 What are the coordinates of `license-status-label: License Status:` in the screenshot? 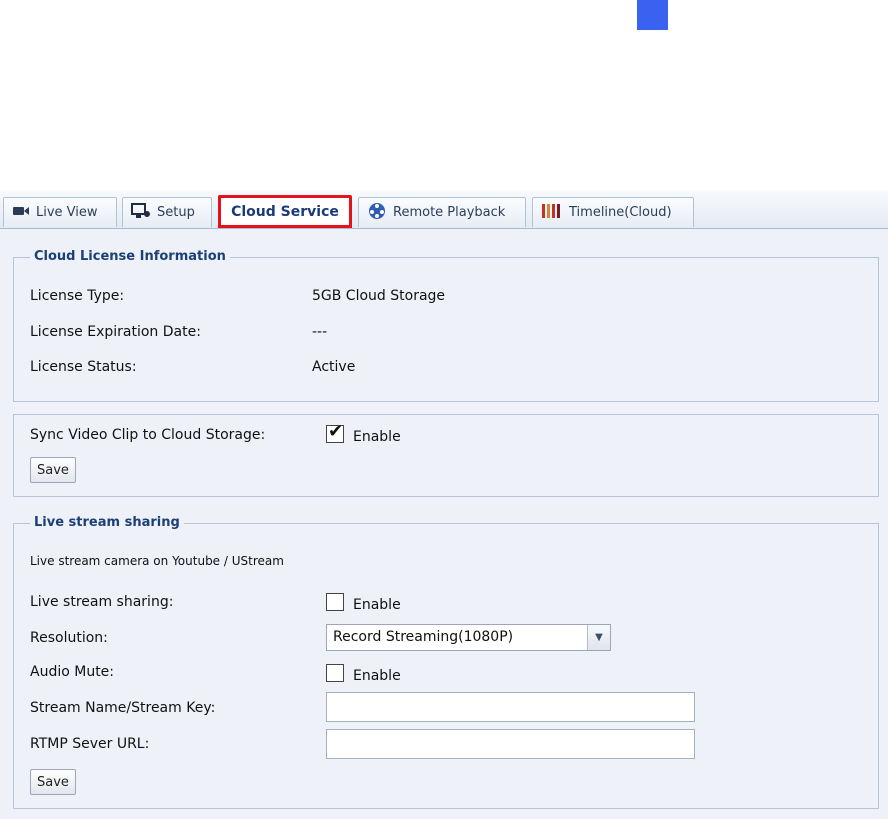 It's located at (83, 367).